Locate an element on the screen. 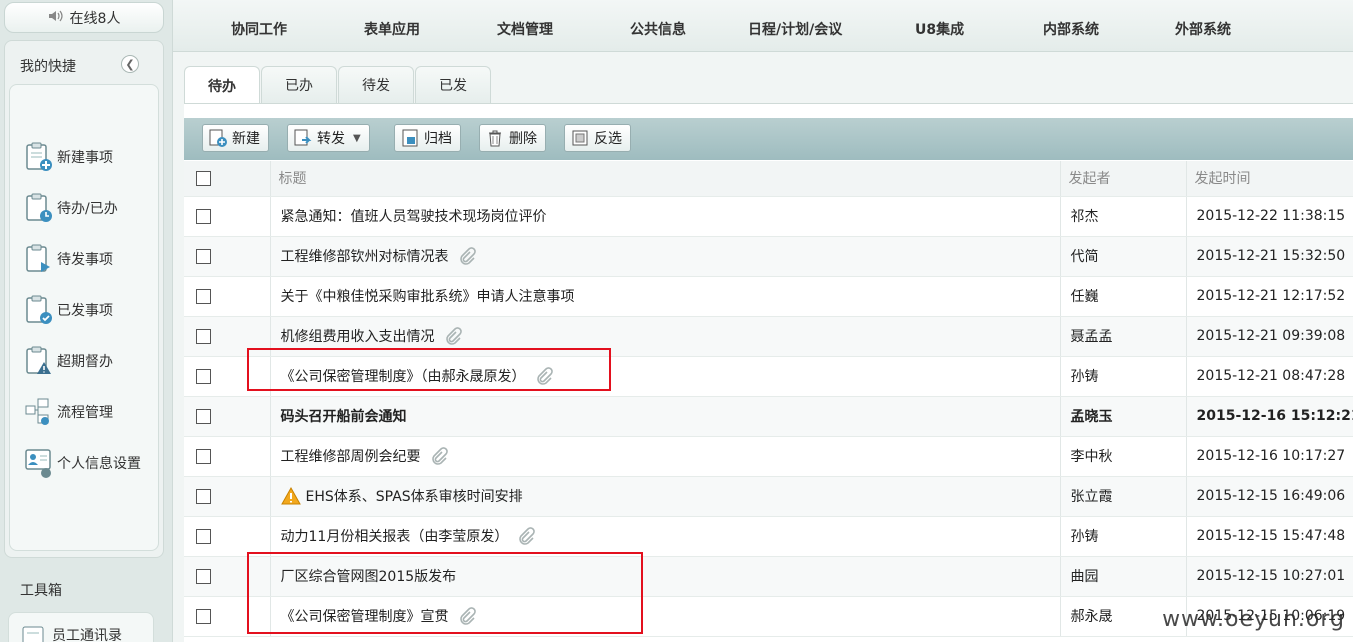 Image resolution: width=1353 pixels, height=642 pixels. sender-cell: 李中秋 is located at coordinates (1123, 456).